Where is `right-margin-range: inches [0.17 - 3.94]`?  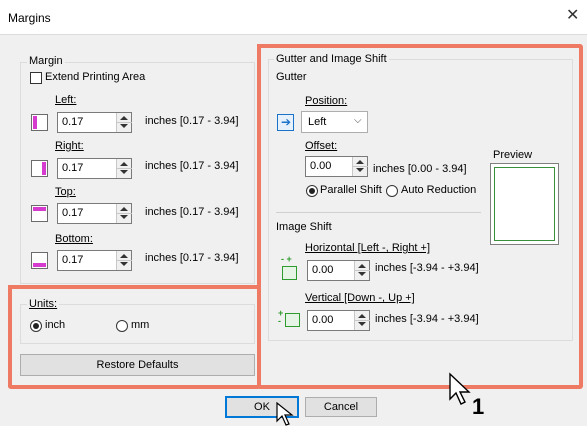
right-margin-range: inches [0.17 - 3.94] is located at coordinates (192, 166).